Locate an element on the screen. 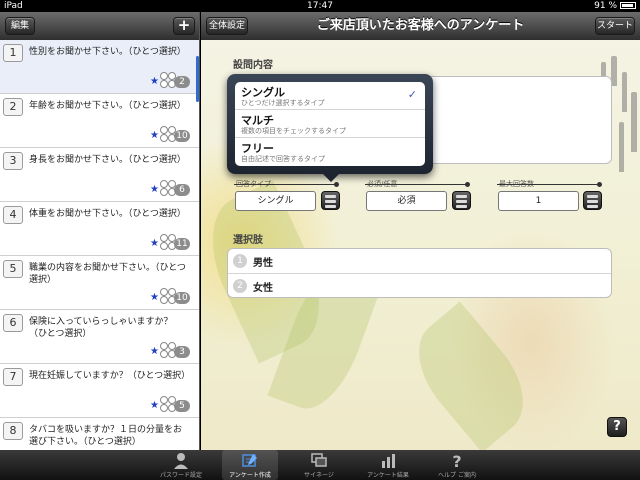 This screenshot has width=640, height=480. edit-icon is located at coordinates (250, 460).